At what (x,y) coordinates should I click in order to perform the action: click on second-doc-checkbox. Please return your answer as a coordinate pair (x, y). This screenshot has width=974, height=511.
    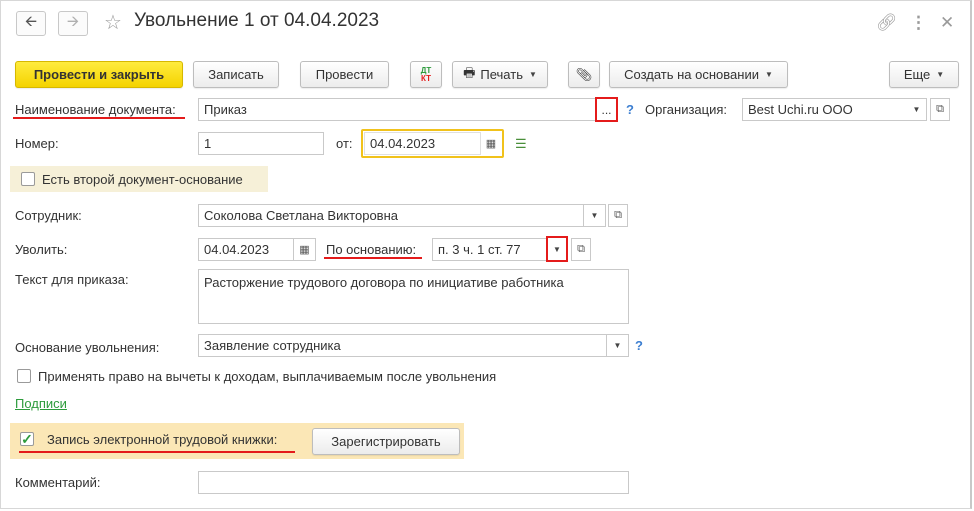
    Looking at the image, I should click on (28, 179).